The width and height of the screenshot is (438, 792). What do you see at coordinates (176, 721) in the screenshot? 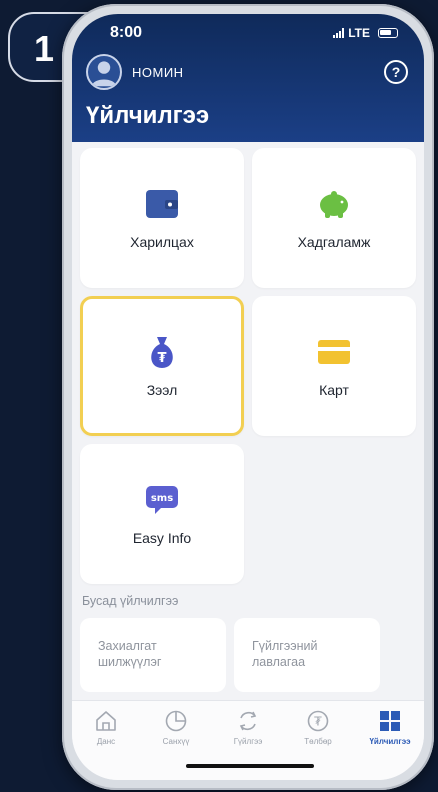
I see `chart-icon` at bounding box center [176, 721].